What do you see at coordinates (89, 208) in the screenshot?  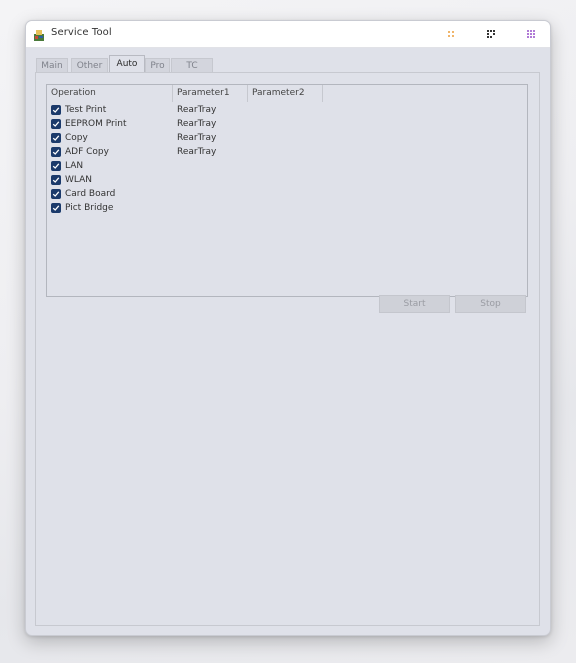 I see `operation-label: Pict Bridge` at bounding box center [89, 208].